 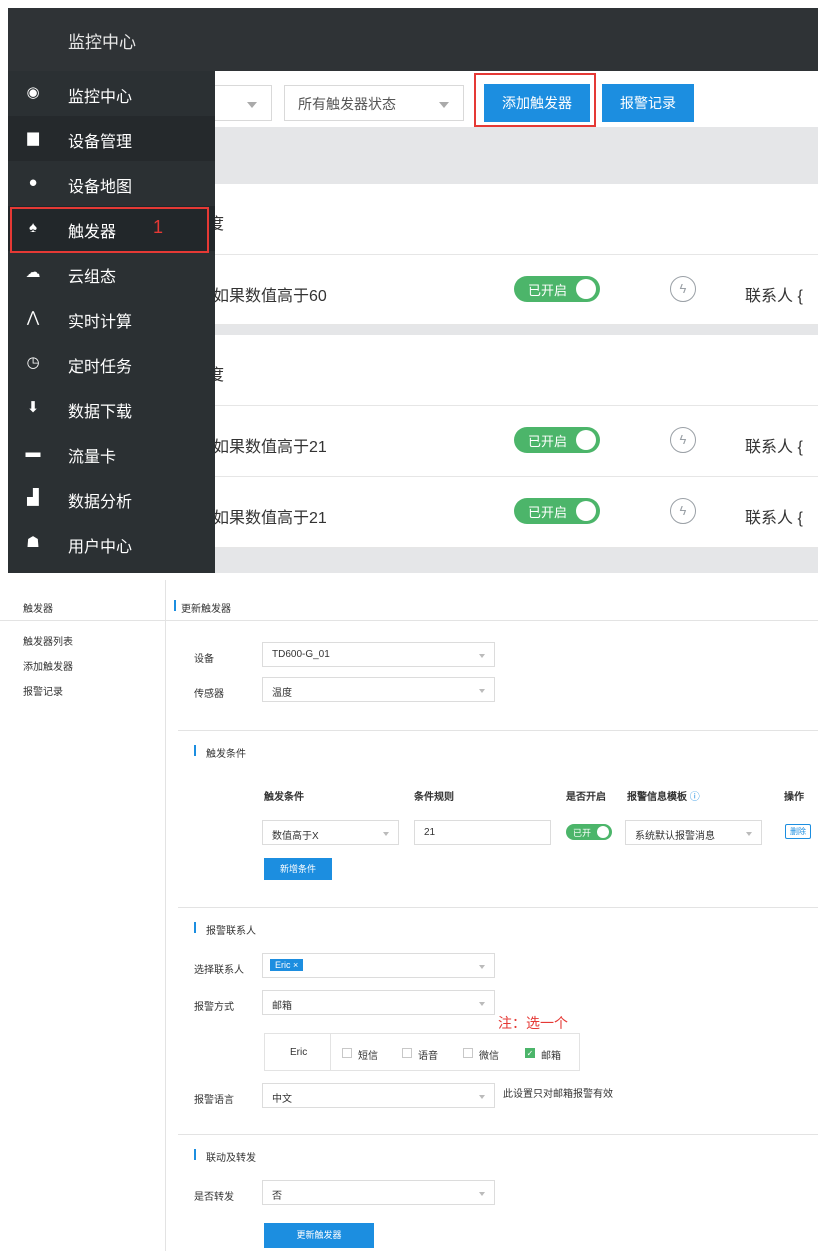 I want to click on wechat-label: 微信, so click(x=489, y=1056).